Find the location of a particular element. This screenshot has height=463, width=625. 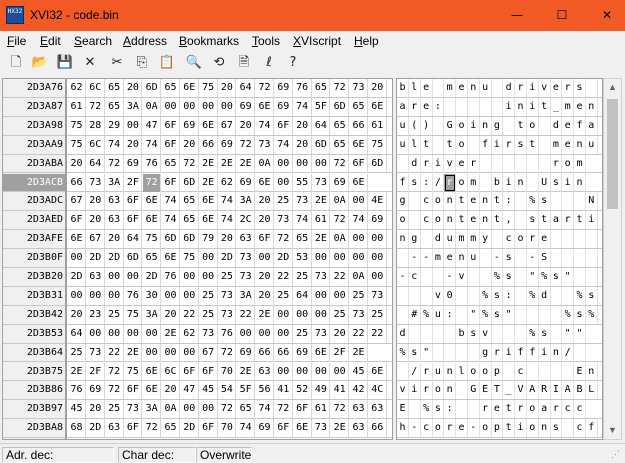

address-cell: 2D3AED is located at coordinates (34, 221).